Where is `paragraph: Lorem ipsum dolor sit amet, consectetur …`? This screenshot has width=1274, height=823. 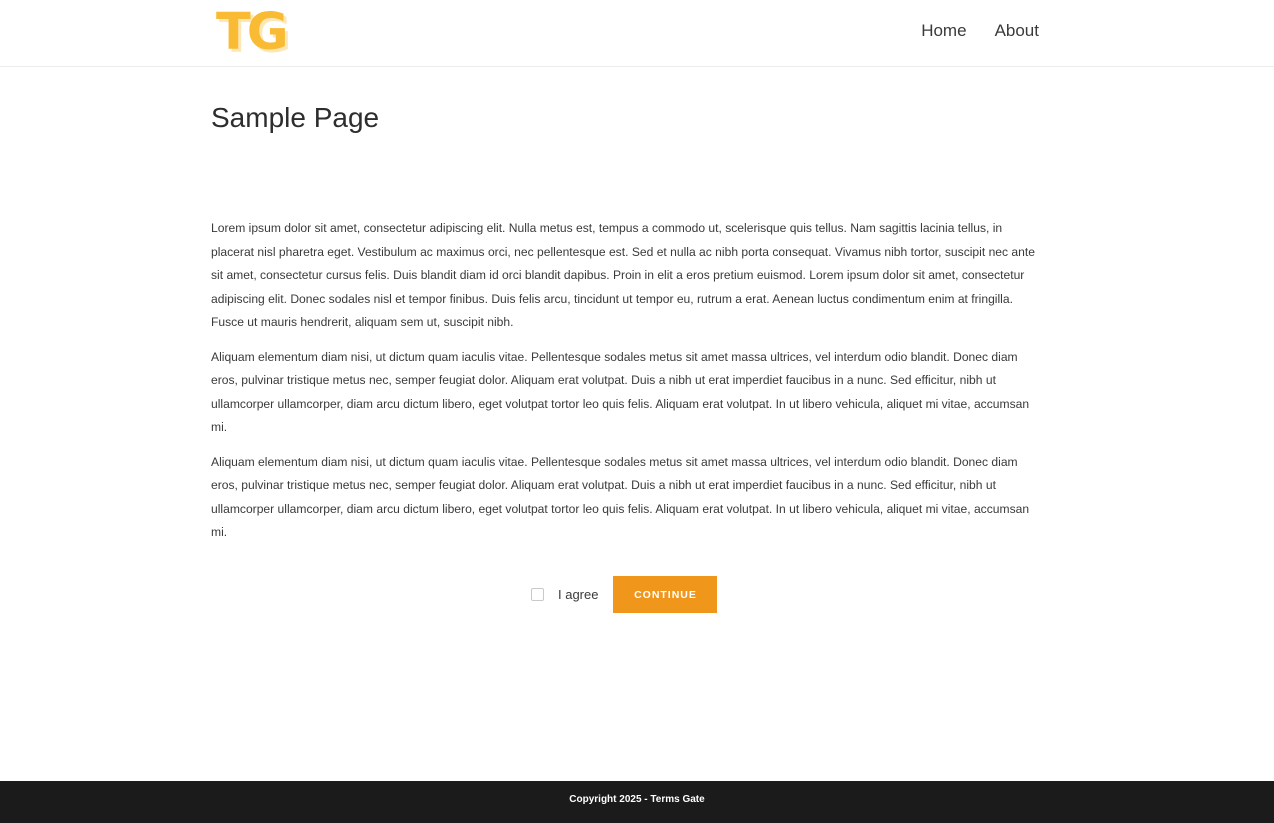 paragraph: Lorem ipsum dolor sit amet, consectetur … is located at coordinates (623, 275).